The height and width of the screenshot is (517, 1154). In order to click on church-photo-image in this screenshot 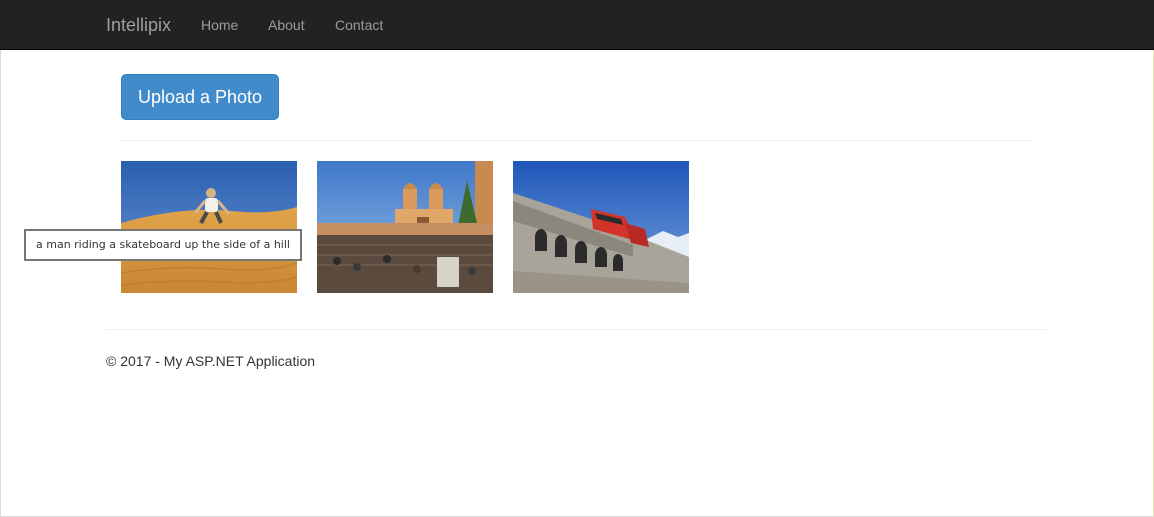, I will do `click(405, 227)`.